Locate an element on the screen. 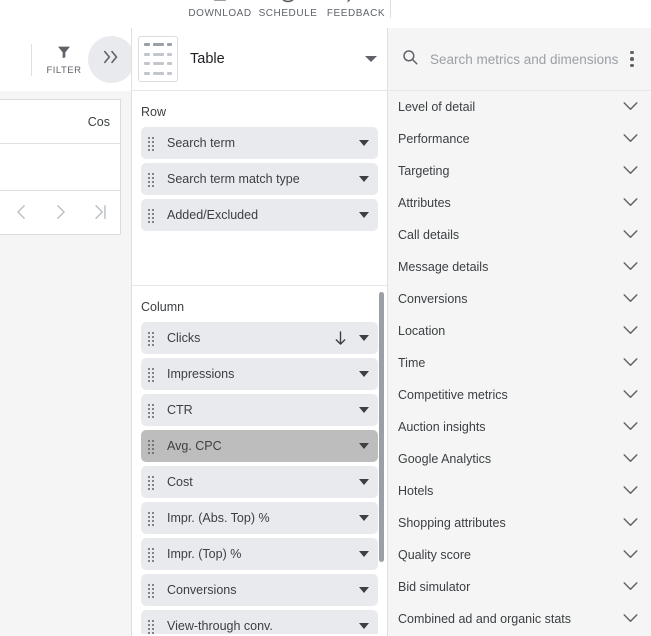  metric-category-row: Time is located at coordinates (520, 363).